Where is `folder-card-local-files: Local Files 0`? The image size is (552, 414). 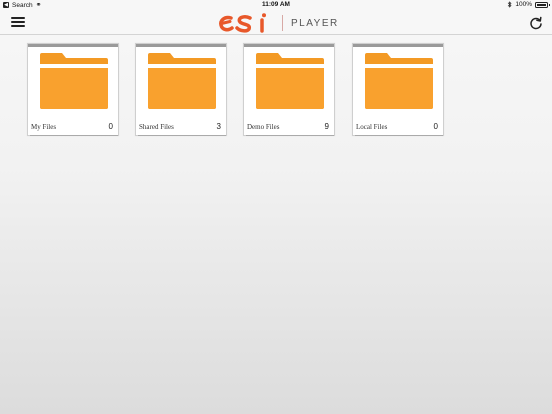
folder-card-local-files: Local Files 0 is located at coordinates (398, 89).